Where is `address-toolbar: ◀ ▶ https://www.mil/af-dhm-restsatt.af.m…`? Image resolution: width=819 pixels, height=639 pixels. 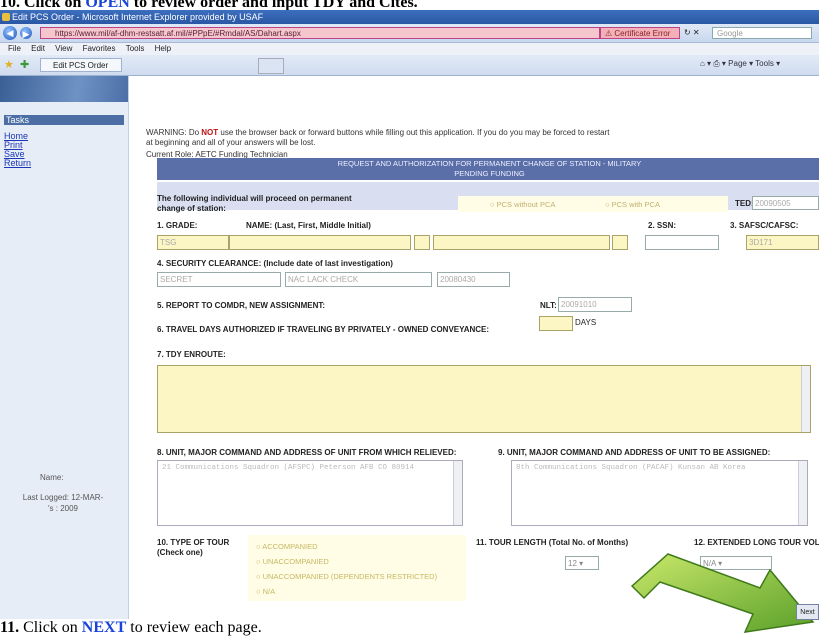 address-toolbar: ◀ ▶ https://www.mil/af-dhm-restsatt.af.m… is located at coordinates (409, 33).